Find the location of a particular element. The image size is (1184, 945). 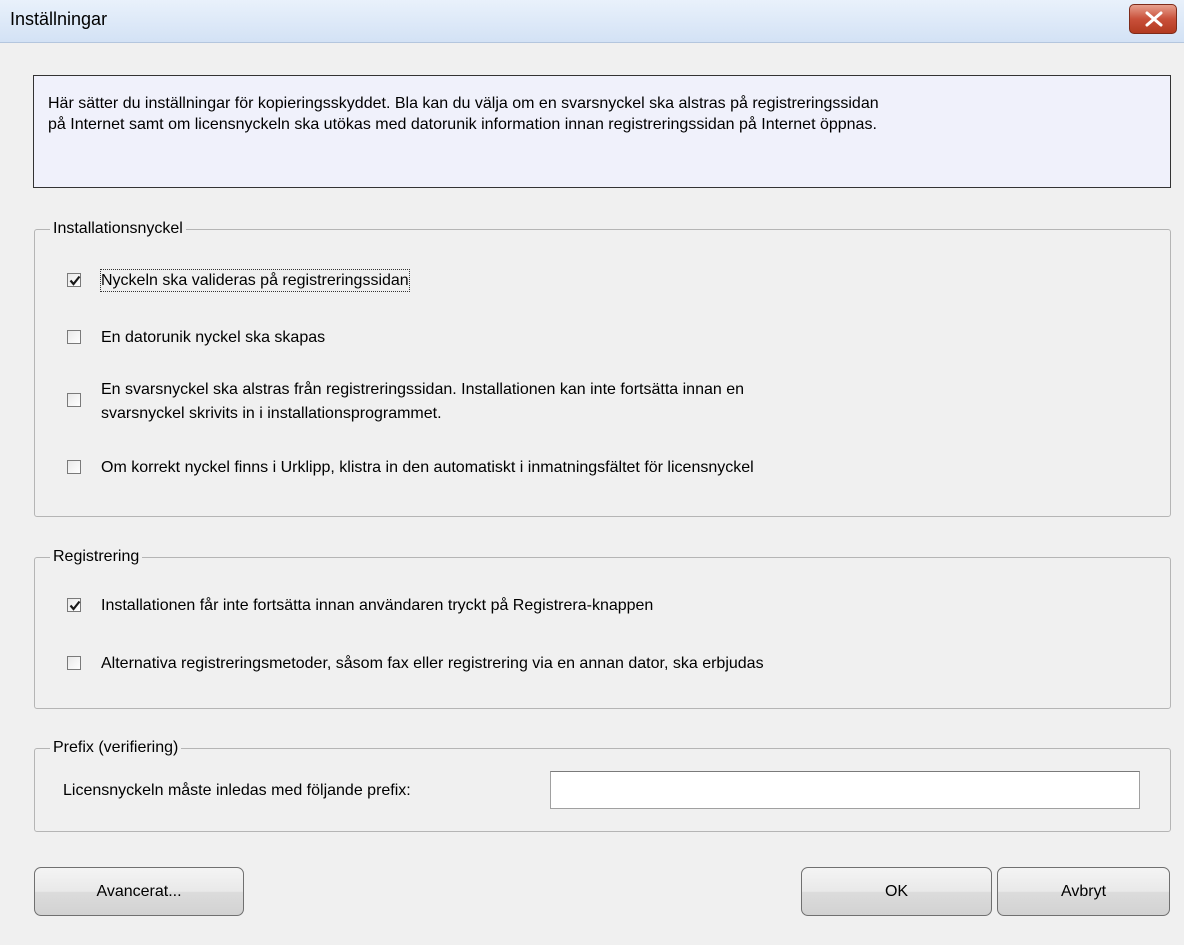

prefix-input is located at coordinates (845, 790).